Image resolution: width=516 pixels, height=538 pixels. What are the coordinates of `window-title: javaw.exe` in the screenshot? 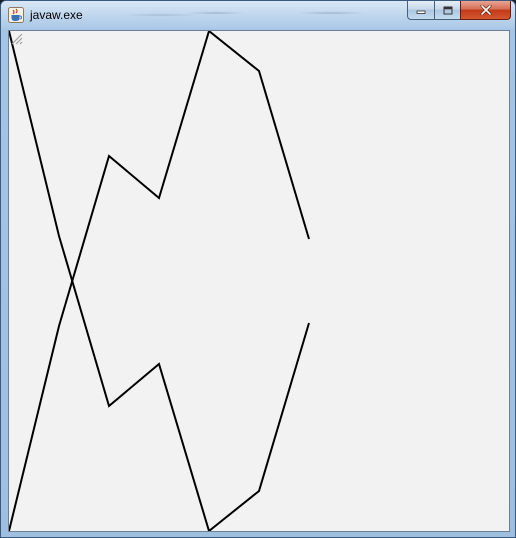 It's located at (56, 15).